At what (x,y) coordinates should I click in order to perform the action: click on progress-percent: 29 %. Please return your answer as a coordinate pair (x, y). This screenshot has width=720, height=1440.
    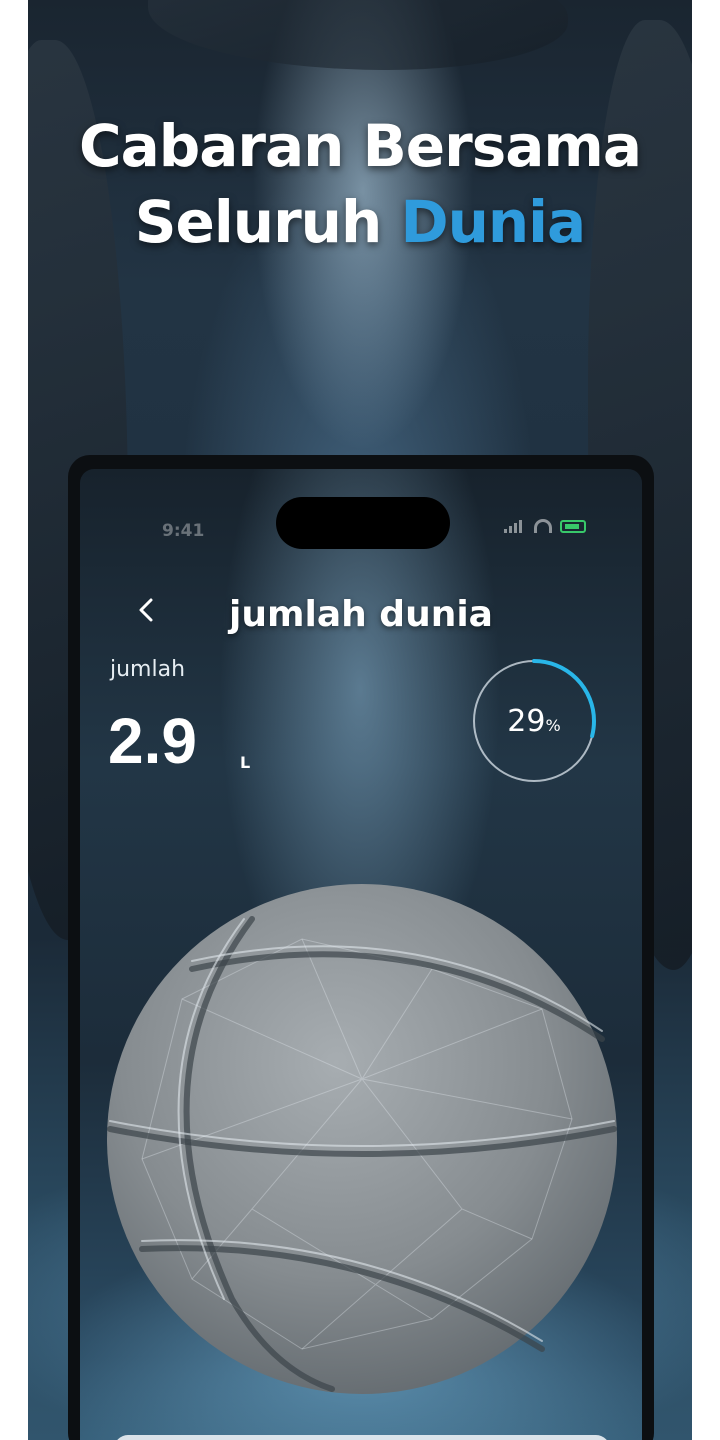
    Looking at the image, I should click on (534, 721).